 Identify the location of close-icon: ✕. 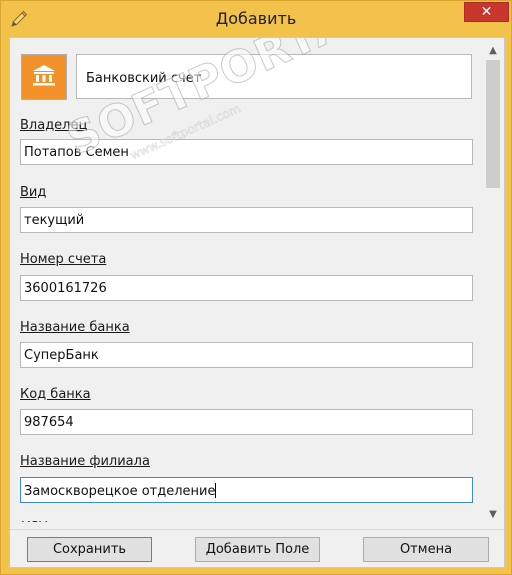
(486, 12).